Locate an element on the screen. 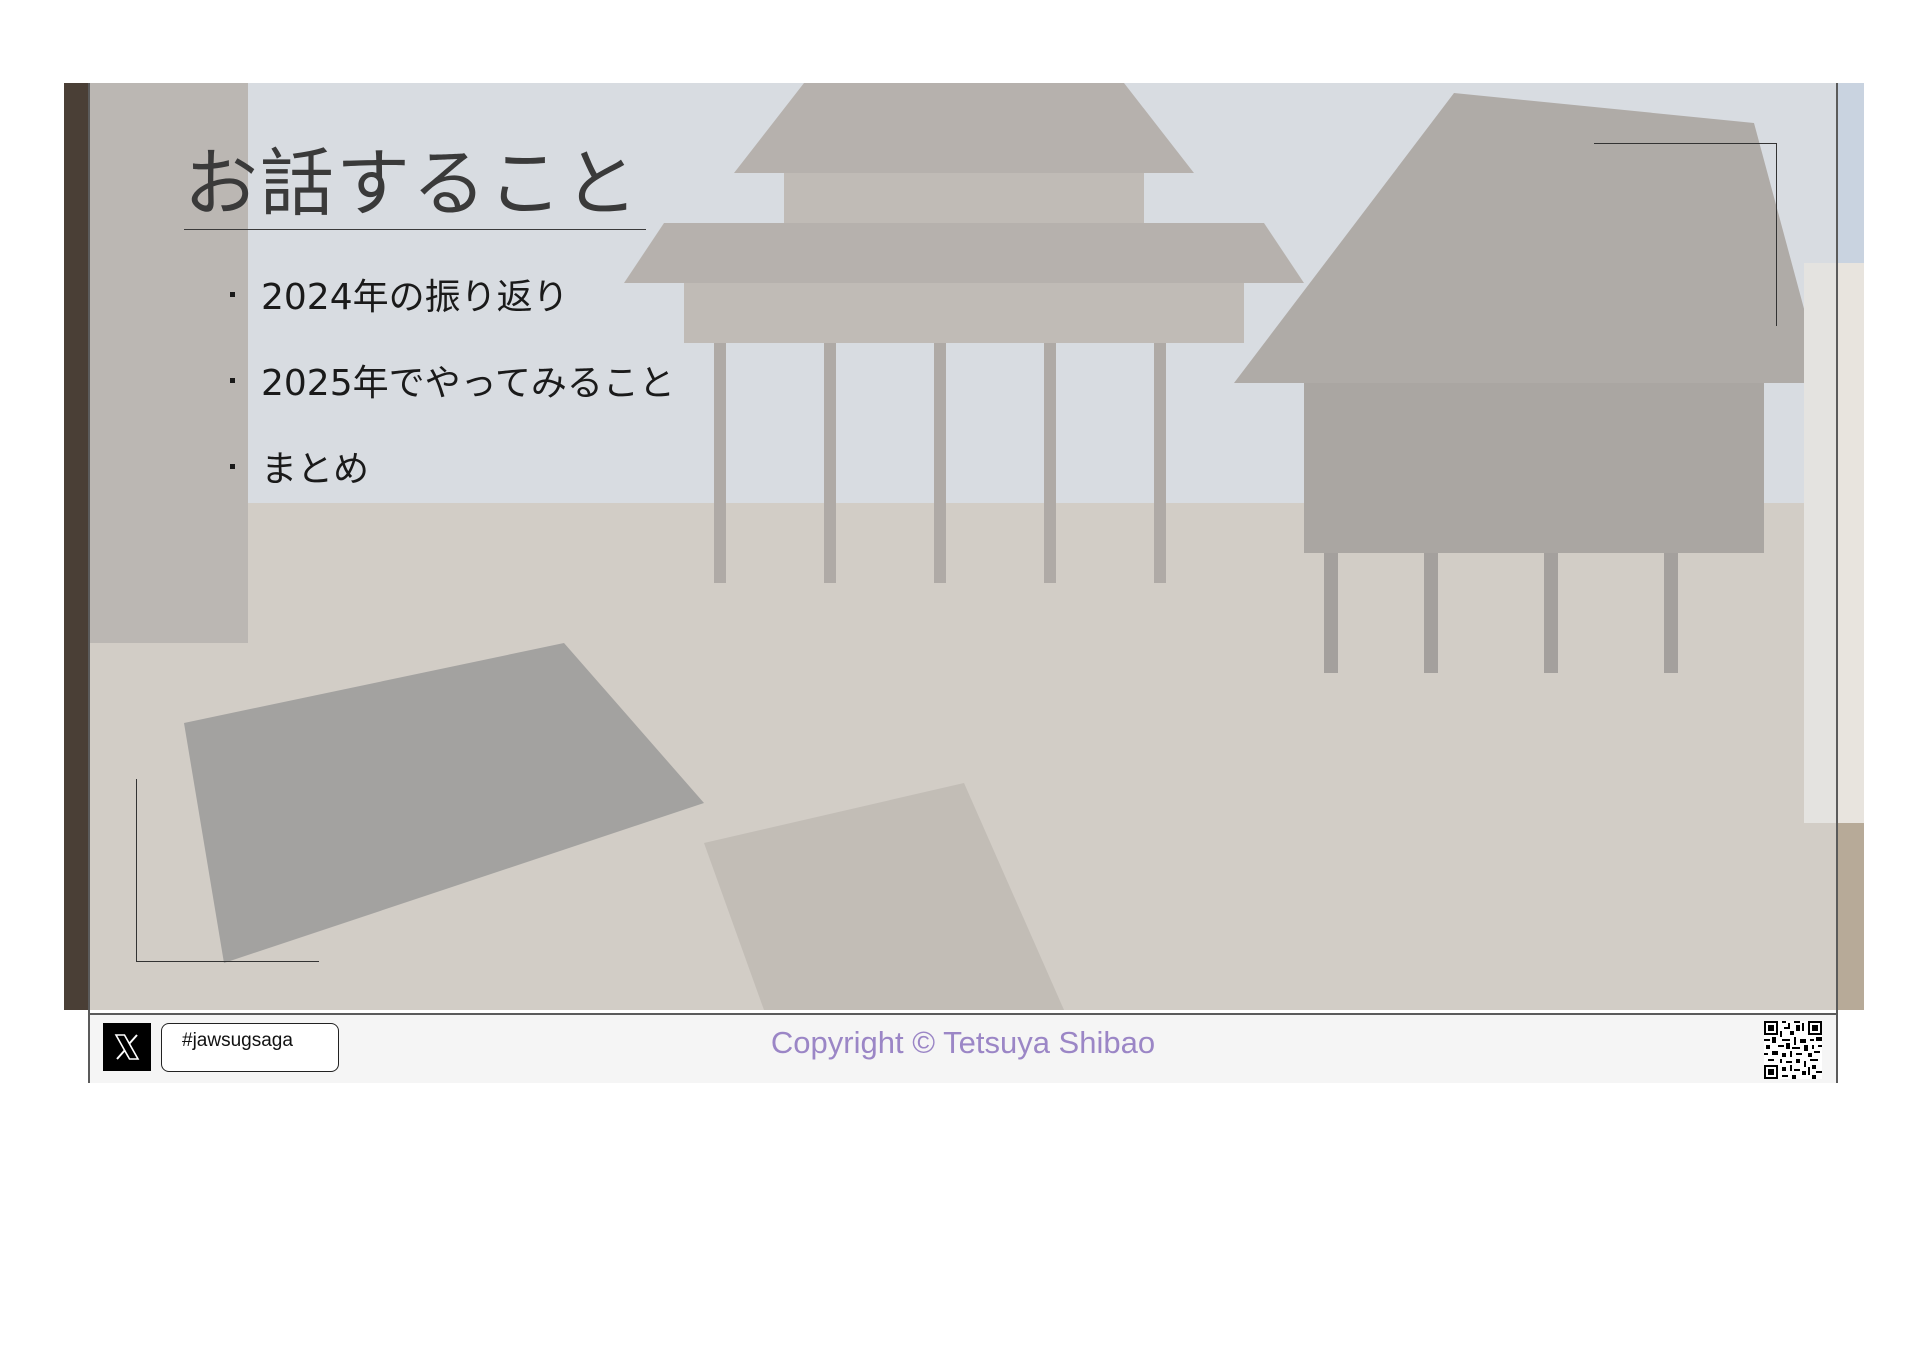 The height and width of the screenshot is (1357, 1920). agenda-item: 2024年の振り返り is located at coordinates (452, 294).